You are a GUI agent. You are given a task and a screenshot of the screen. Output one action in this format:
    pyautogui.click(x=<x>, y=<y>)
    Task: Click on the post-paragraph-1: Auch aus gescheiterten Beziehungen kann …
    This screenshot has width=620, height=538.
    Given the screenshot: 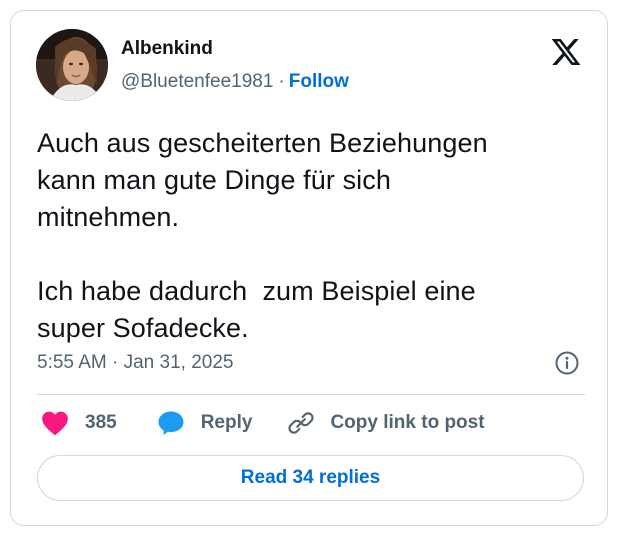 What is the action you would take?
    pyautogui.click(x=262, y=180)
    